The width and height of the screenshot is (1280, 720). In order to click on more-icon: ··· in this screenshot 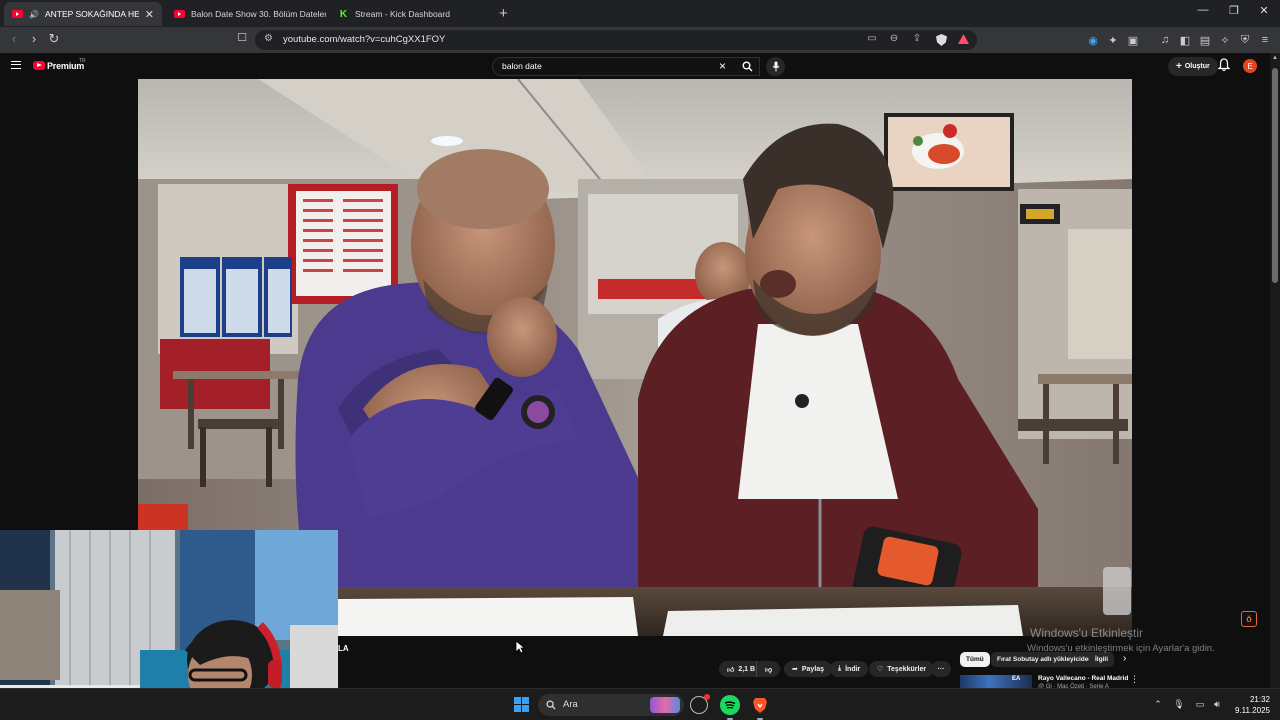, I will do `click(941, 669)`.